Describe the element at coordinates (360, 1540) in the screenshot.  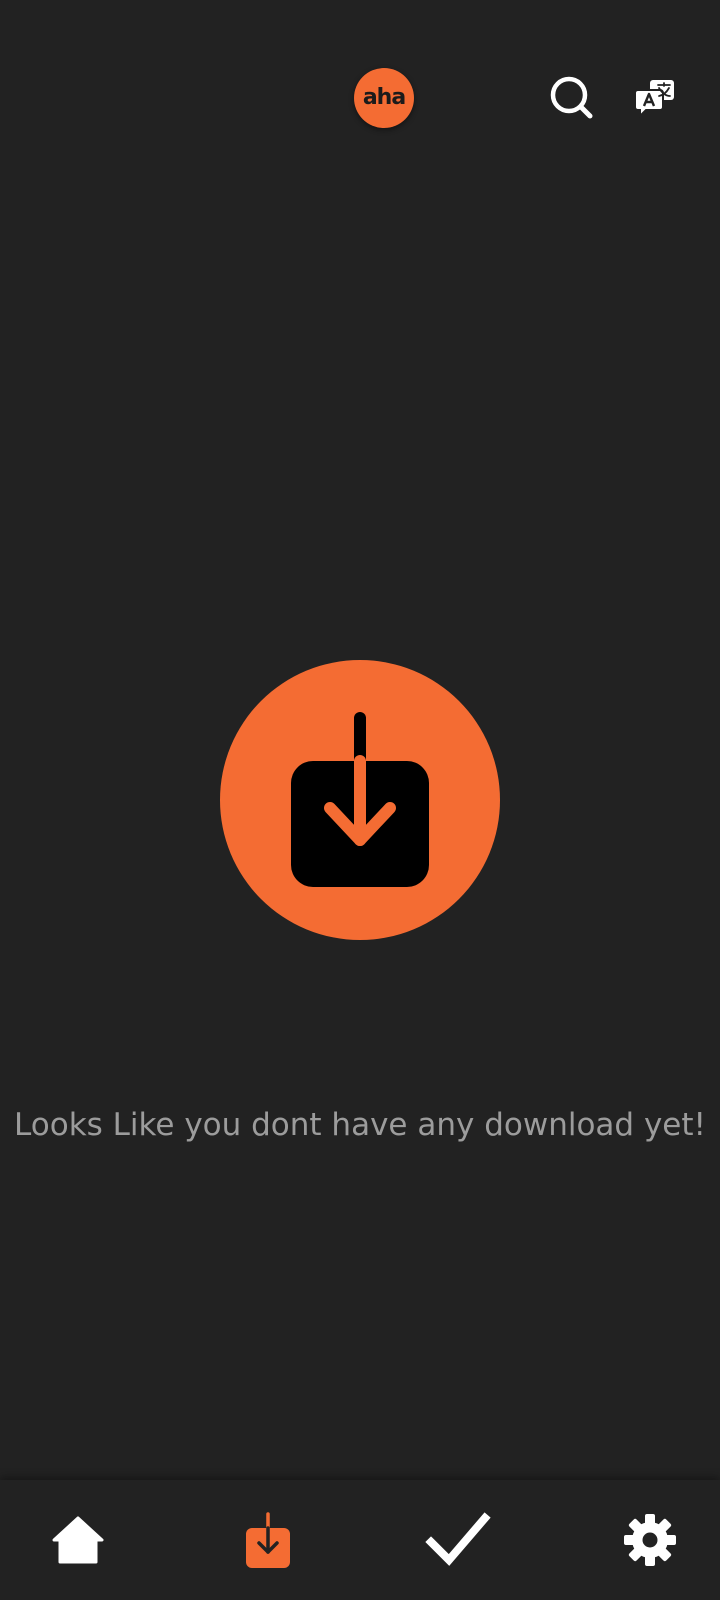
I see `bottom-navigation` at that location.